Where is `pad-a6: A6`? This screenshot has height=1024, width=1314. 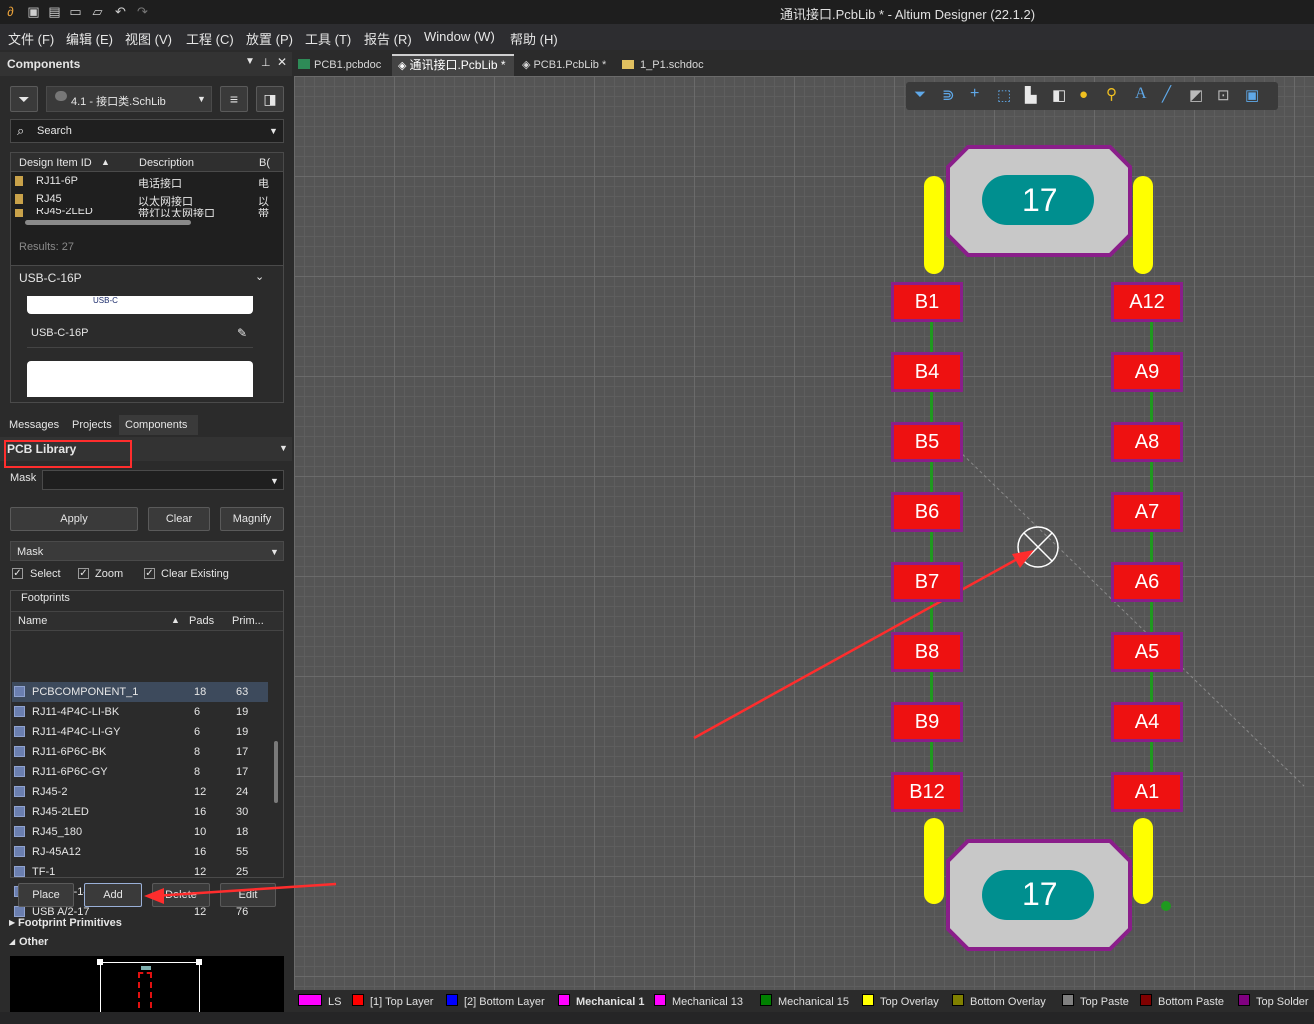 pad-a6: A6 is located at coordinates (1147, 582).